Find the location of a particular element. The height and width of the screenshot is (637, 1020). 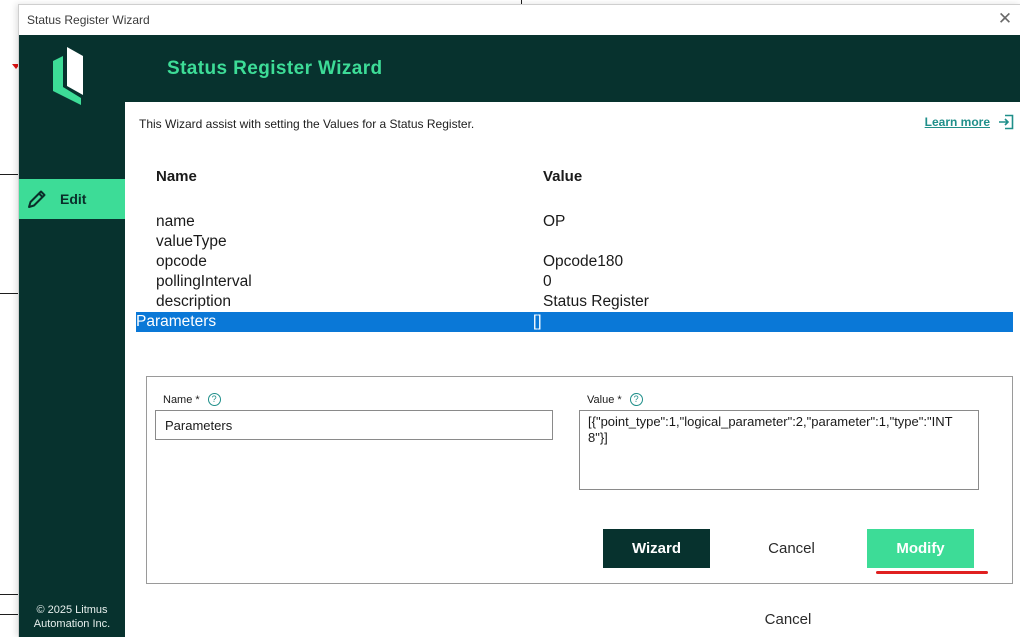

grid-header: Name Value is located at coordinates (579, 178).